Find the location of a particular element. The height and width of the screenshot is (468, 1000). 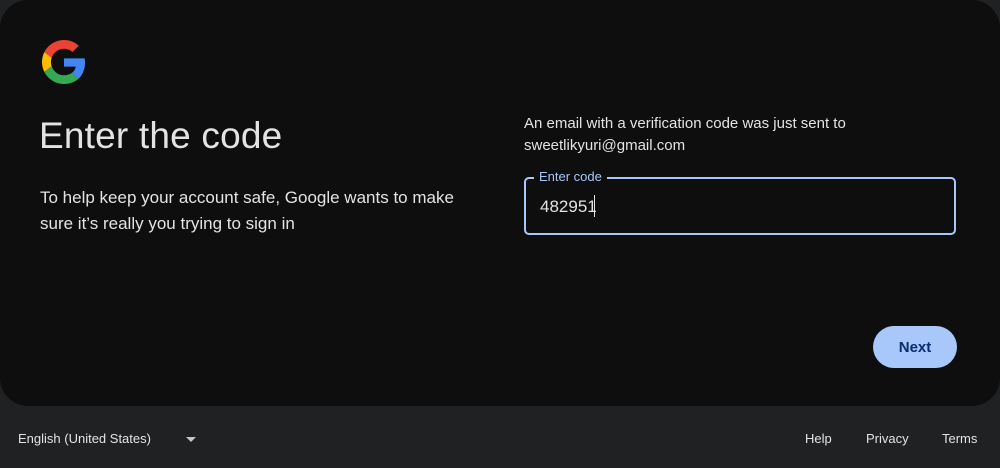

code-field-label: Enter code is located at coordinates (570, 177).